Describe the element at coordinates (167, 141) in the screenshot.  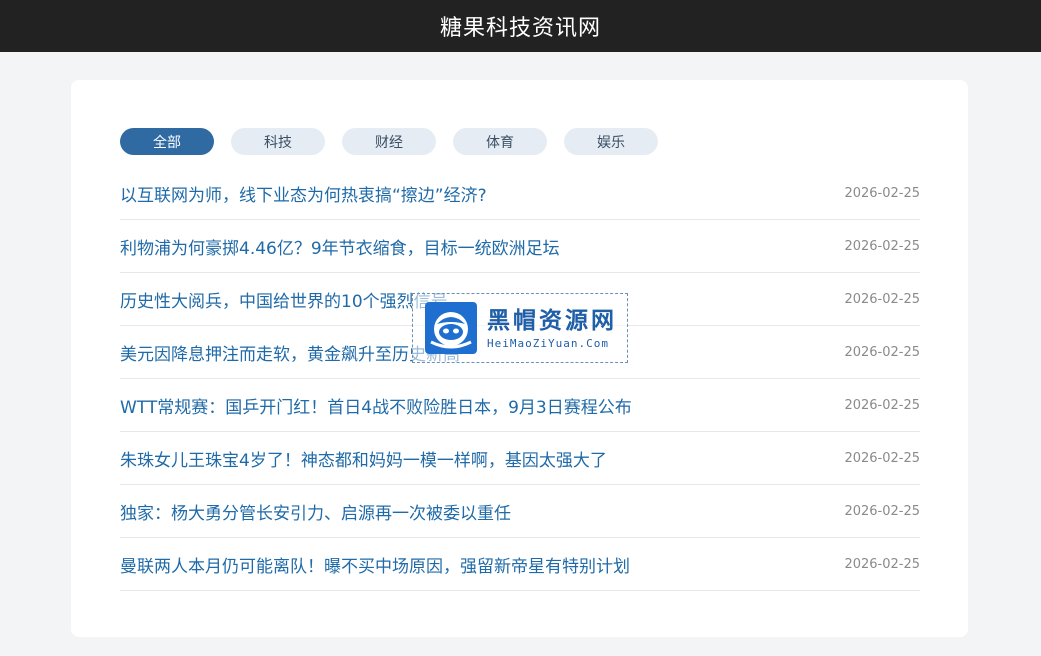
I see `tab-all: 全部` at that location.